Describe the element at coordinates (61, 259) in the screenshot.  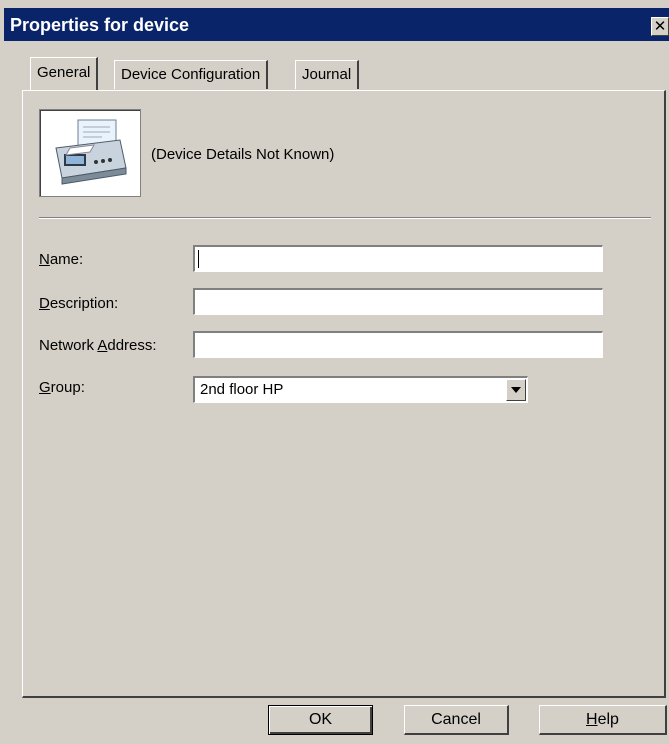
I see `name-label: Name:` at that location.